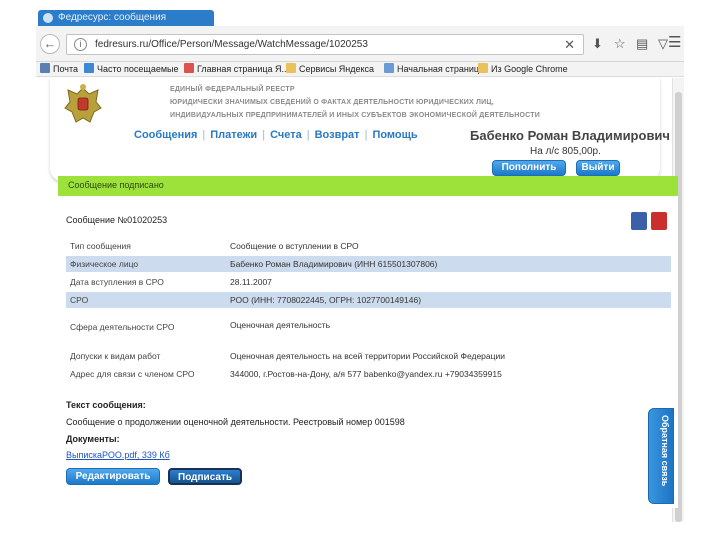  What do you see at coordinates (337, 69) in the screenshot?
I see `bookmark-label: Сервисы Яндекса` at bounding box center [337, 69].